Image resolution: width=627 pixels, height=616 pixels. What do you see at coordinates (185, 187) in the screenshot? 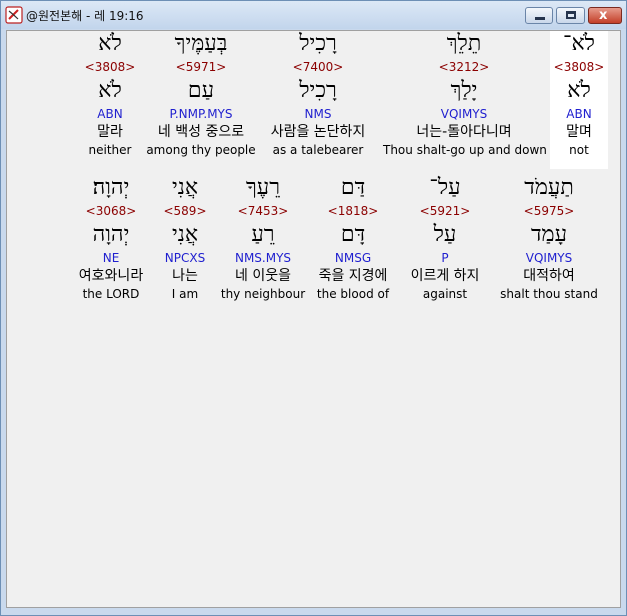
I see `hebrew-word: אֲנִי` at bounding box center [185, 187].